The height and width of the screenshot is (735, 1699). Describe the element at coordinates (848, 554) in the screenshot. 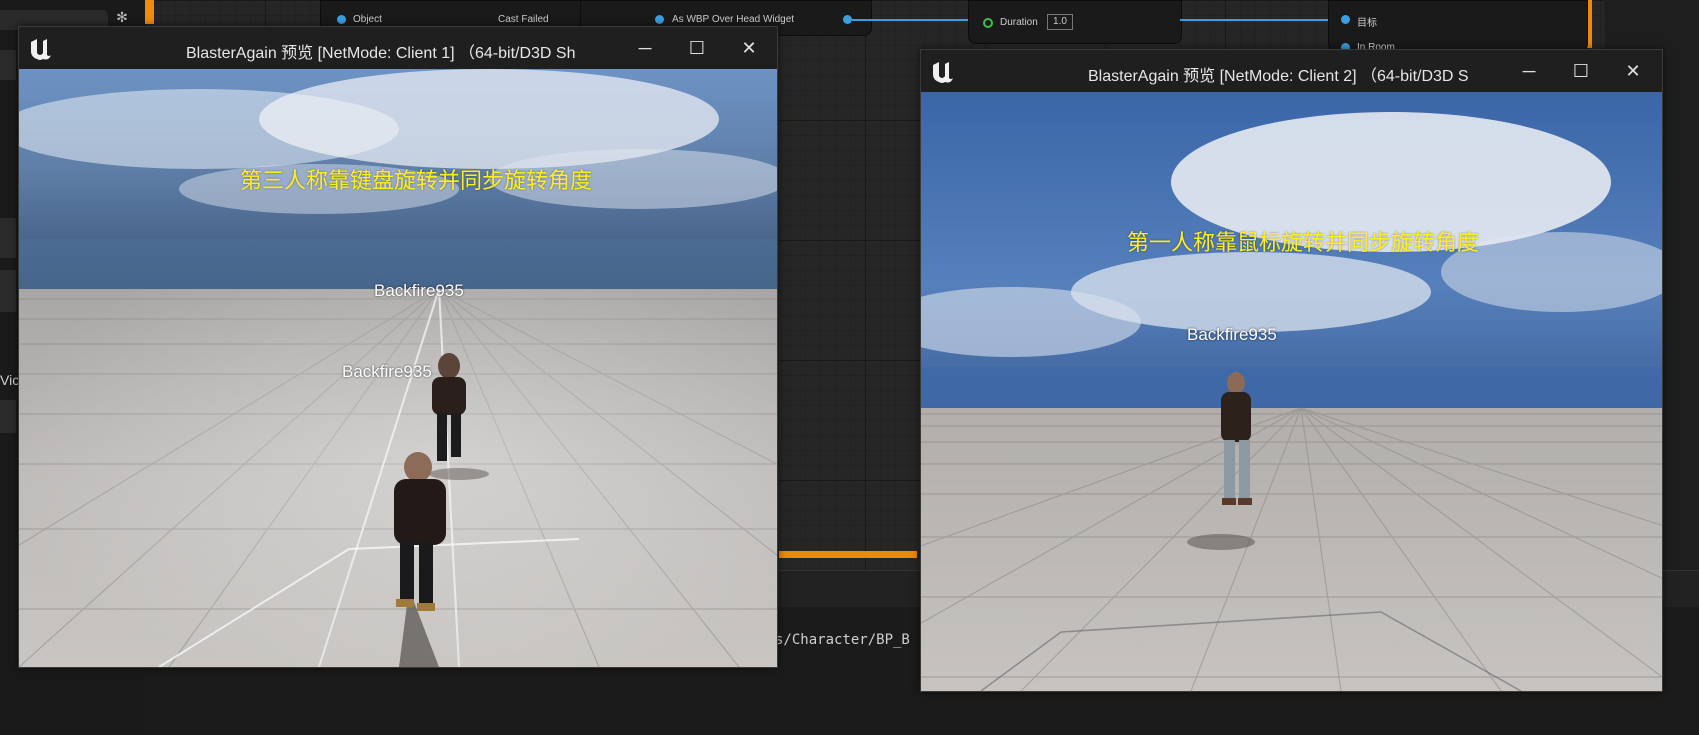

I see `selected-node-border` at that location.